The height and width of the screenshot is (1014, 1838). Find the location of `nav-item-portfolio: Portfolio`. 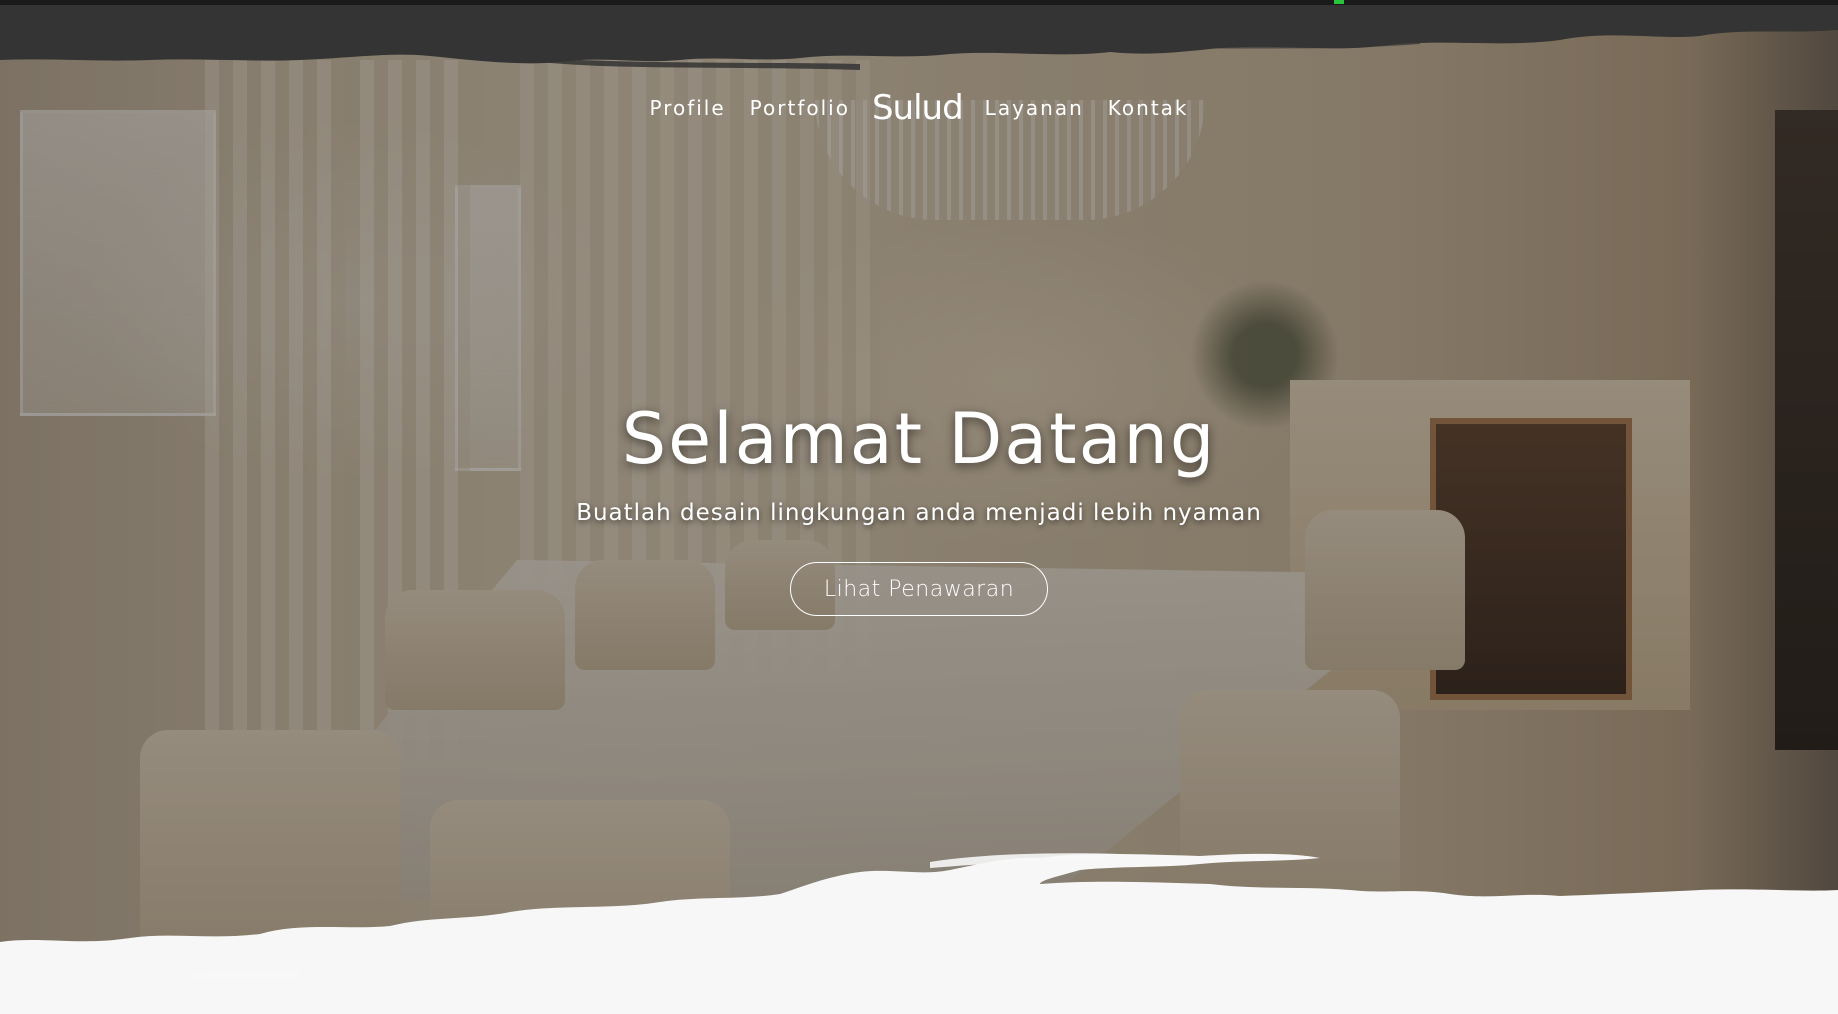

nav-item-portfolio: Portfolio is located at coordinates (800, 108).